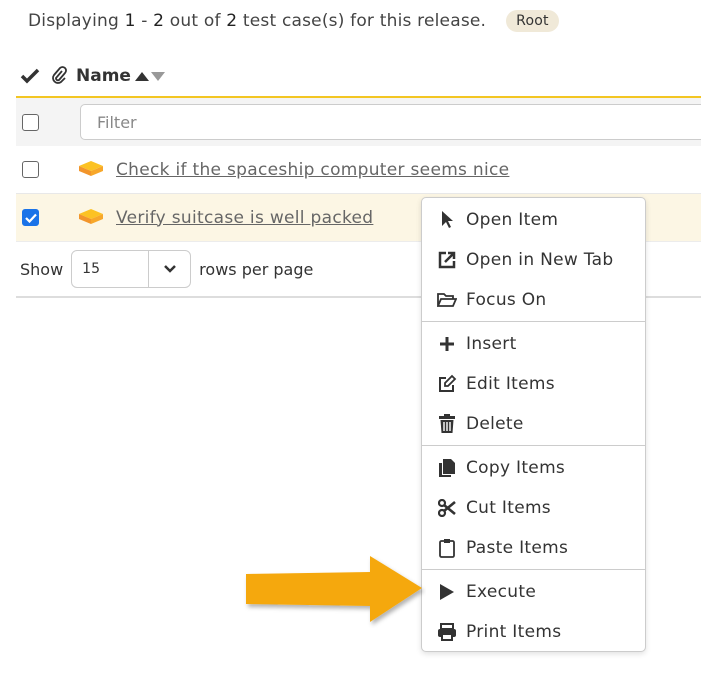 The height and width of the screenshot is (674, 701). I want to click on menu-item-label: Edit Items, so click(510, 384).